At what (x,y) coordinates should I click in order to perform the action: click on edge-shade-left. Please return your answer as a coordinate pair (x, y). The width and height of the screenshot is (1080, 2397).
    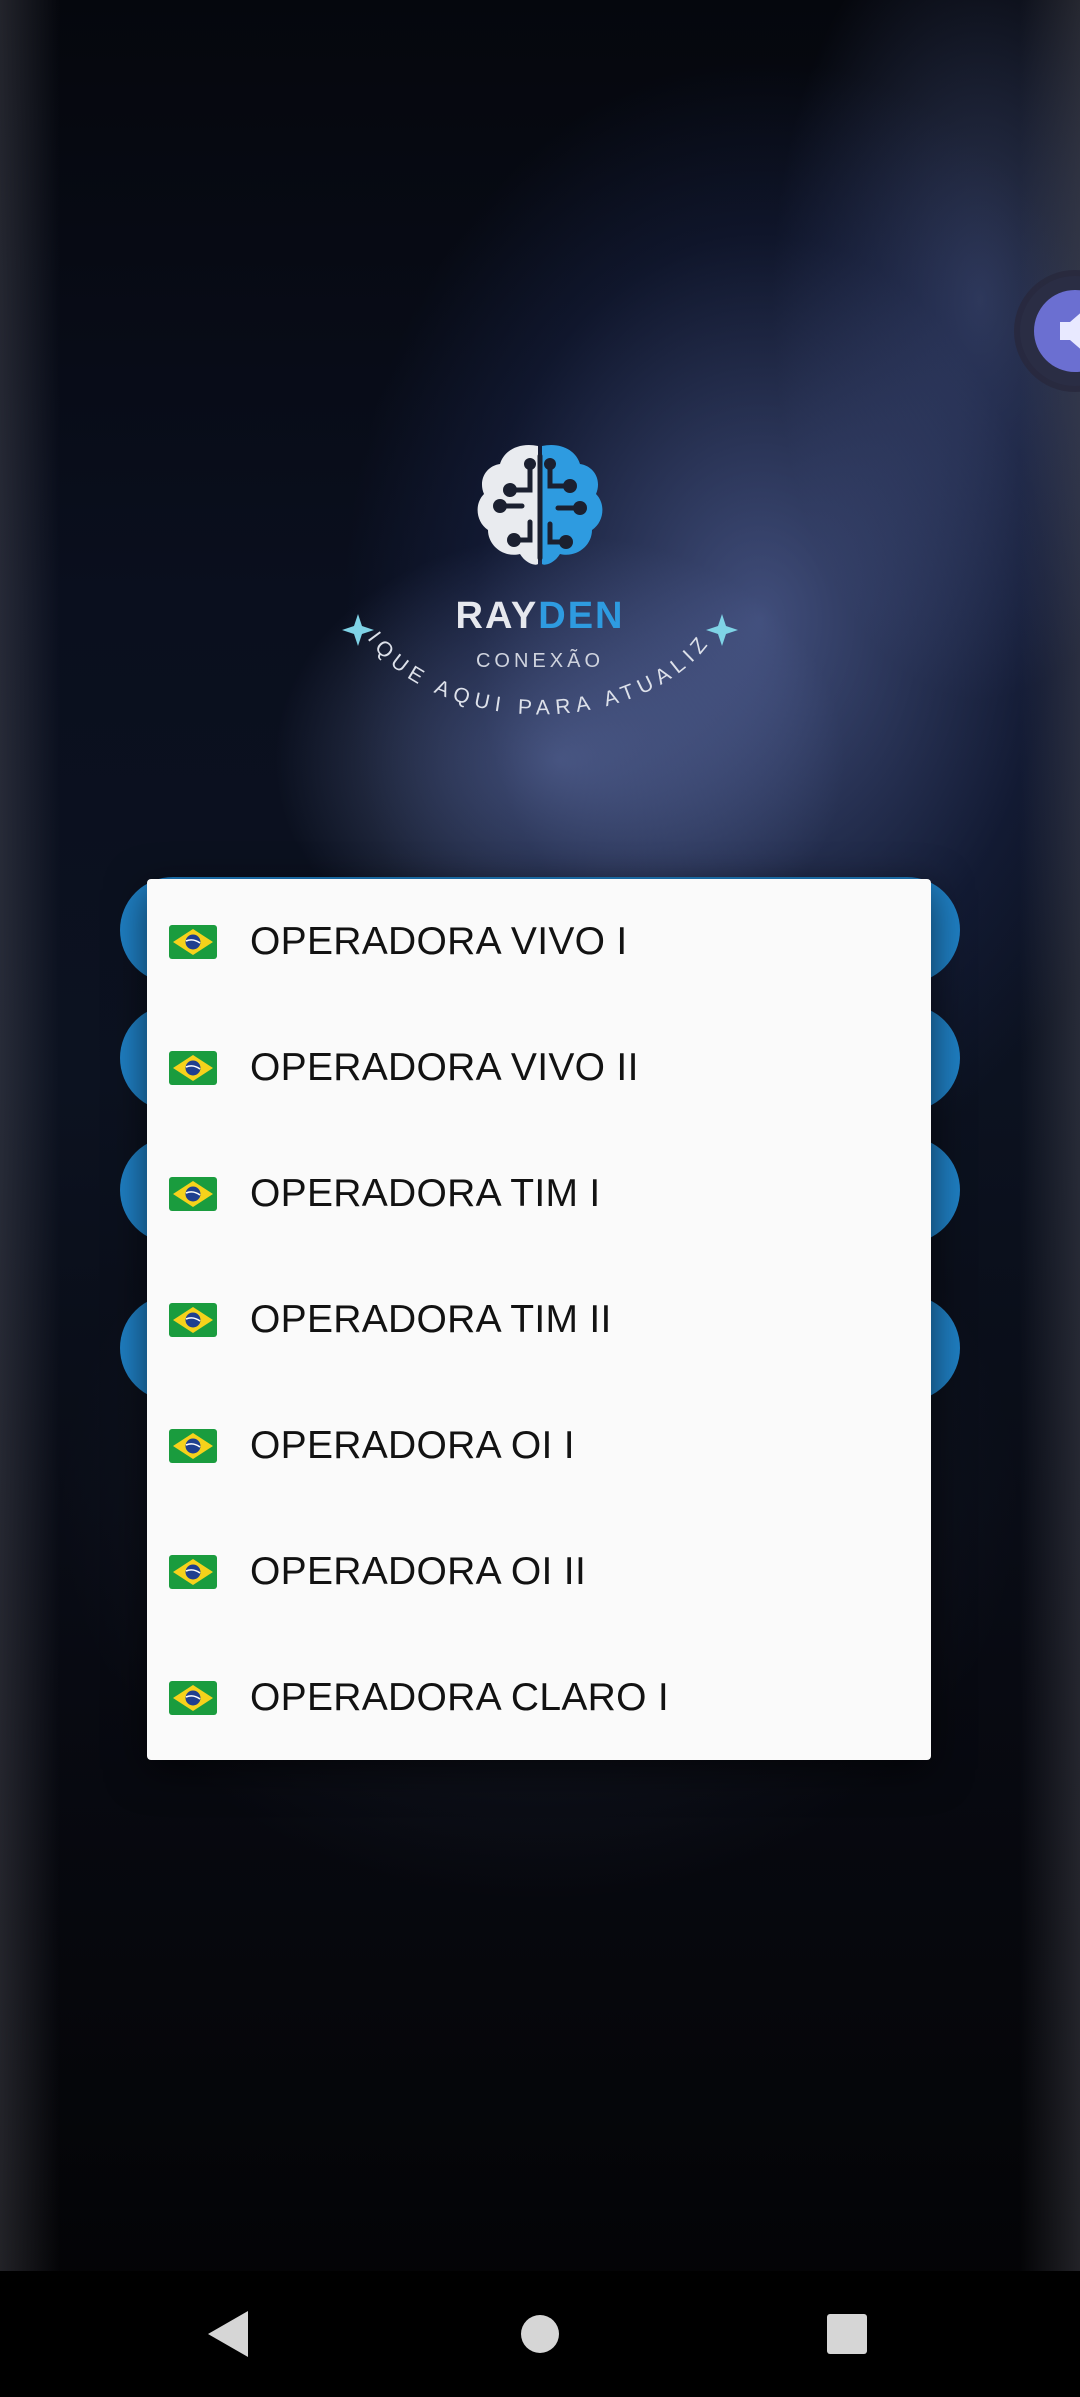
    Looking at the image, I should click on (30, 1198).